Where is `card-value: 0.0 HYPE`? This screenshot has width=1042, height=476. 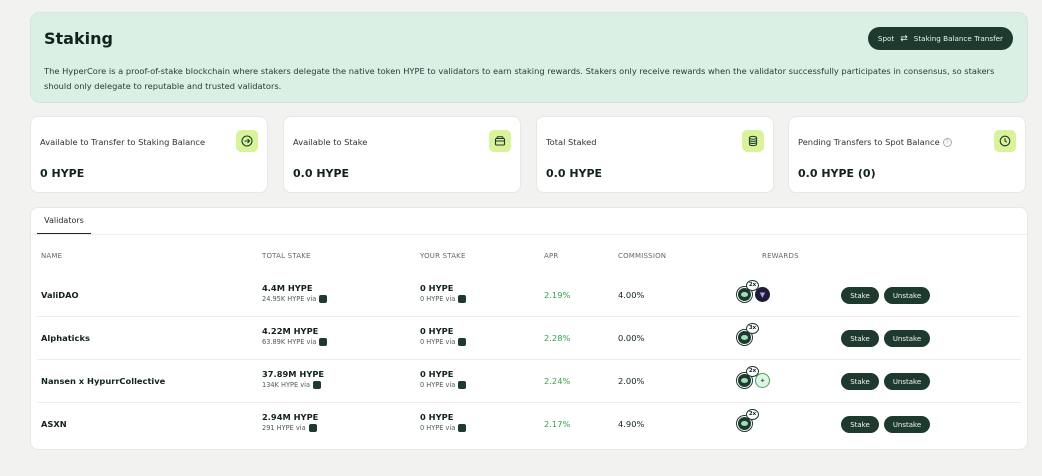
card-value: 0.0 HYPE is located at coordinates (321, 173).